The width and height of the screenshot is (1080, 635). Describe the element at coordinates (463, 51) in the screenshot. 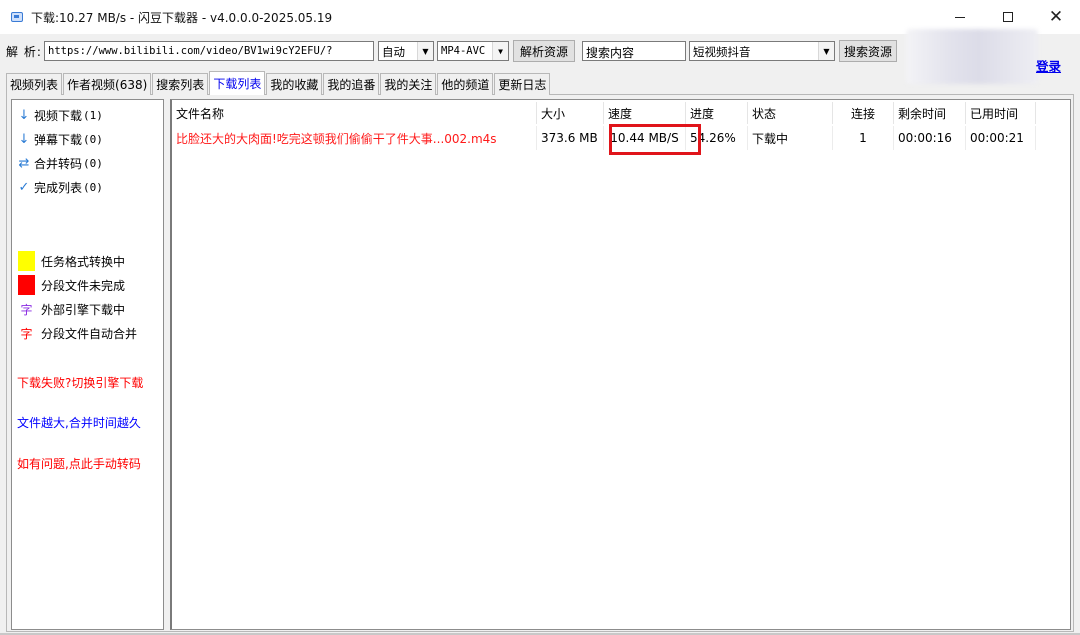

I see `format-select-value: MP4-AVC` at that location.